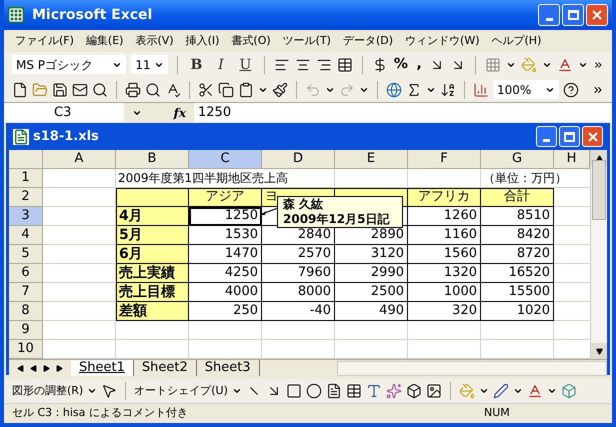 The image size is (616, 427). What do you see at coordinates (497, 413) in the screenshot?
I see `num-lock-indicator: NUM` at bounding box center [497, 413].